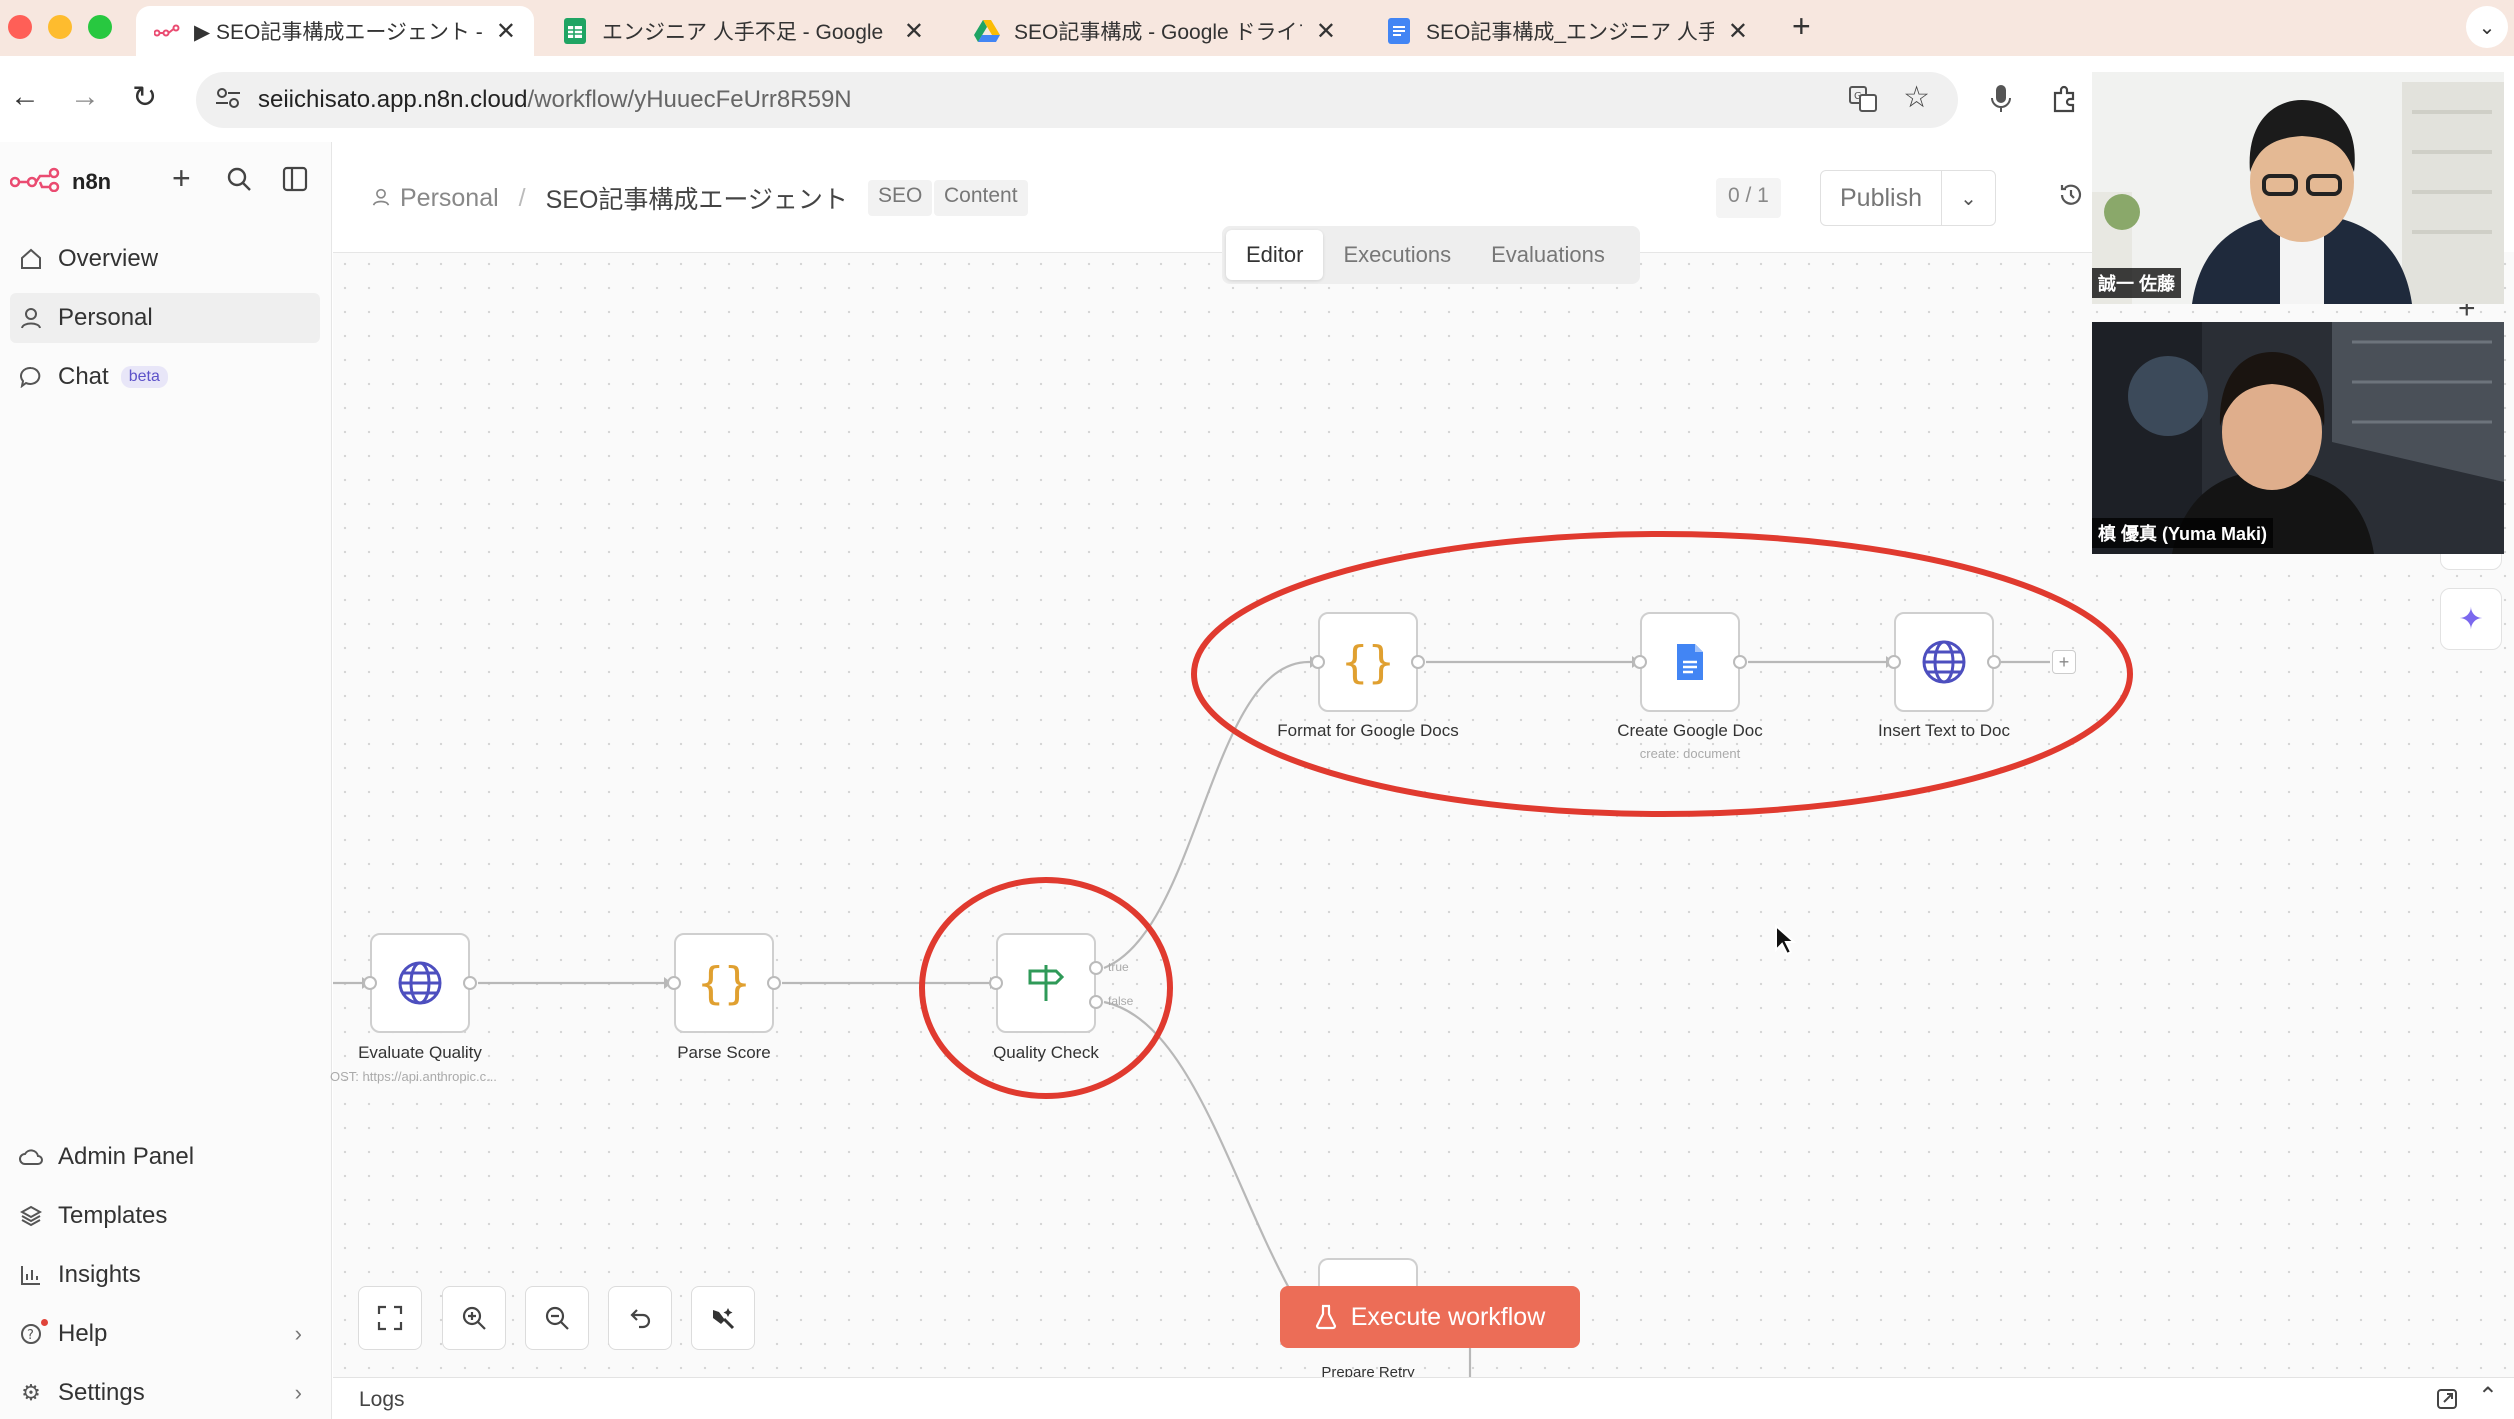 The height and width of the screenshot is (1419, 2514). I want to click on tab-editor: Editor, so click(1275, 255).